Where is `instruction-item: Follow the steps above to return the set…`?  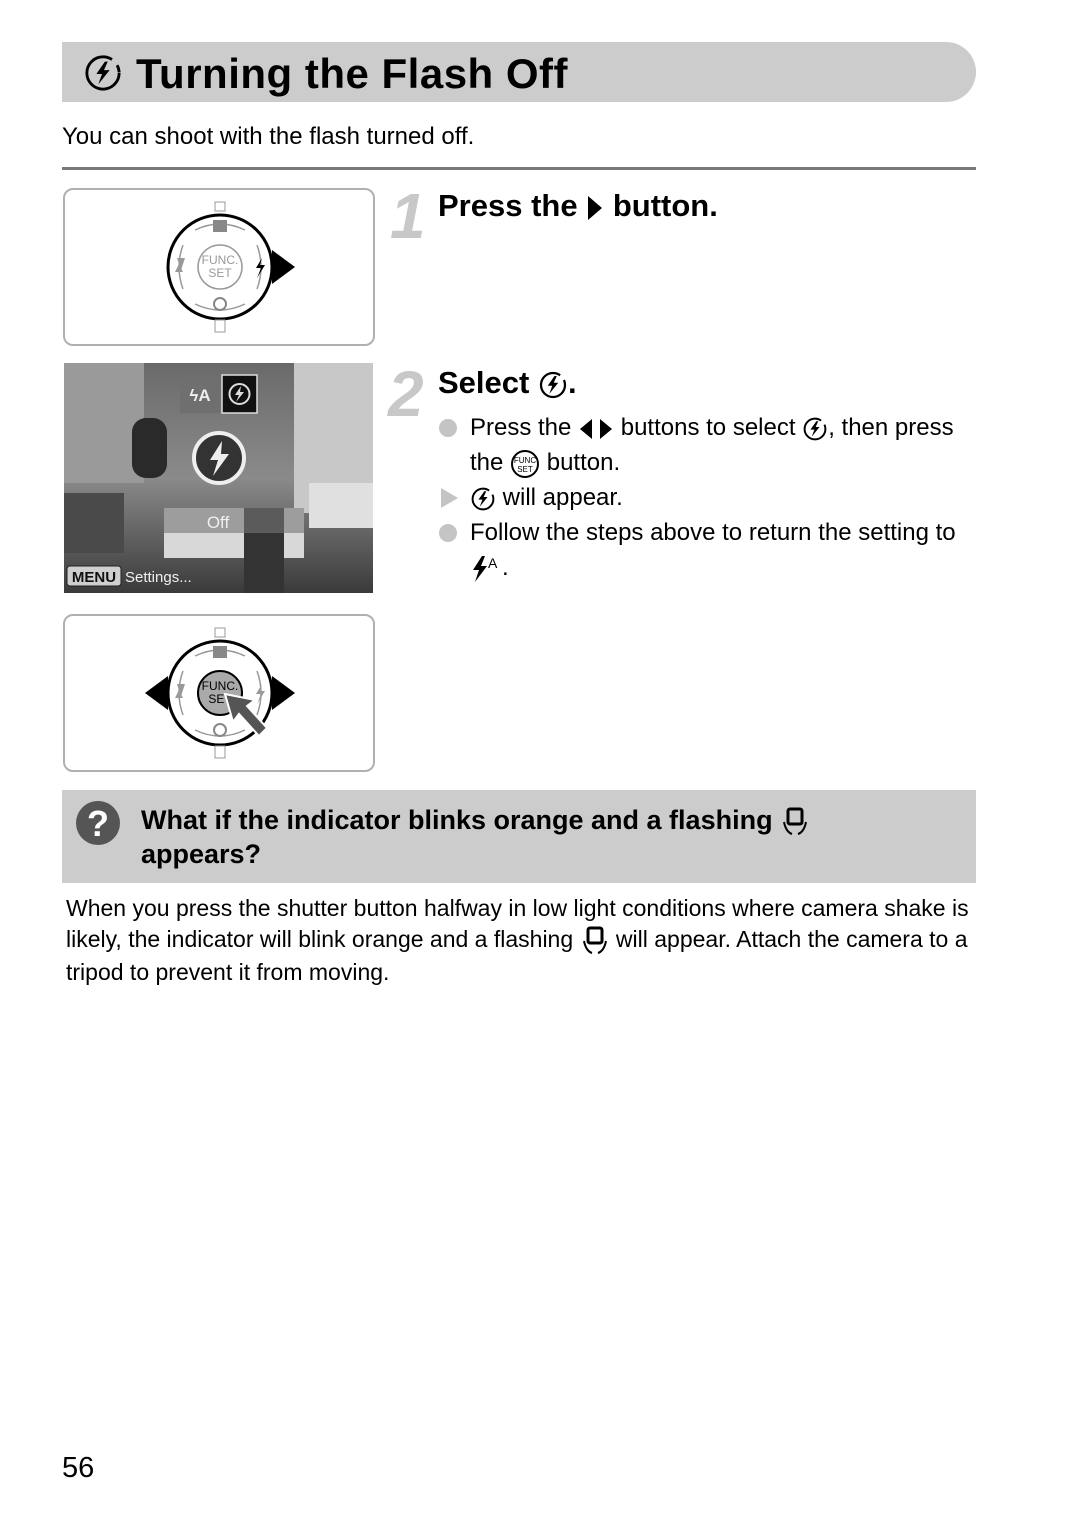
instruction-item: Follow the steps above to return the set… is located at coordinates (708, 550).